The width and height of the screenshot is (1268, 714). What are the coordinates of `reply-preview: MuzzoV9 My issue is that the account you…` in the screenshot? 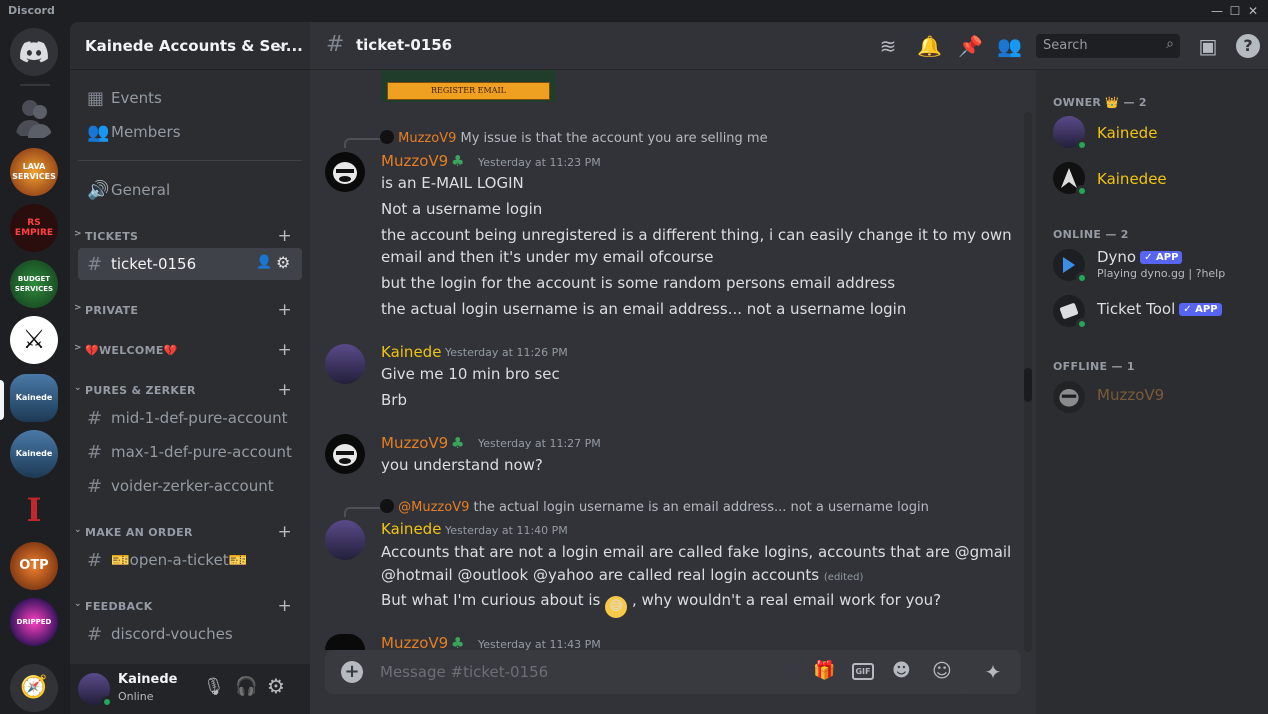 It's located at (574, 138).